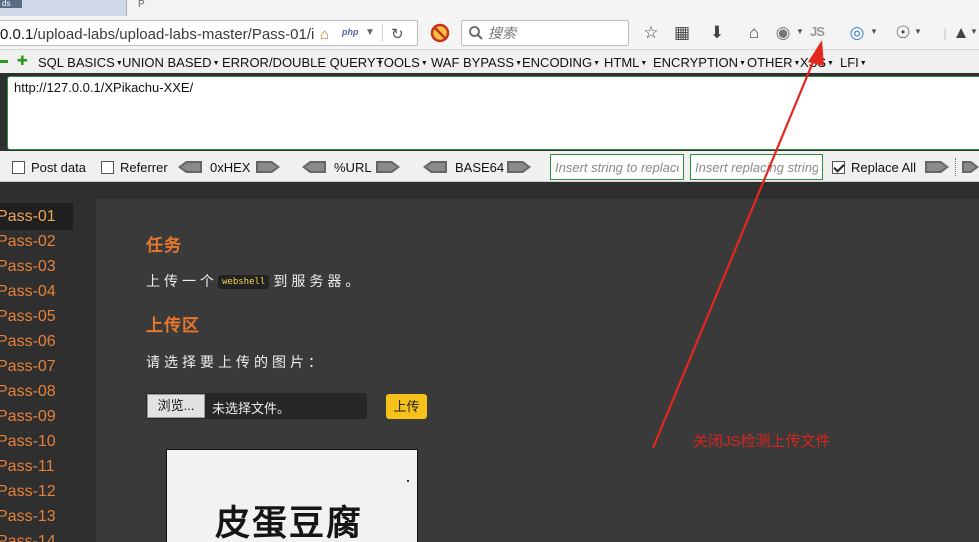 Image resolution: width=979 pixels, height=542 pixels. Describe the element at coordinates (440, 33) in the screenshot. I see `noscript-icon` at that location.